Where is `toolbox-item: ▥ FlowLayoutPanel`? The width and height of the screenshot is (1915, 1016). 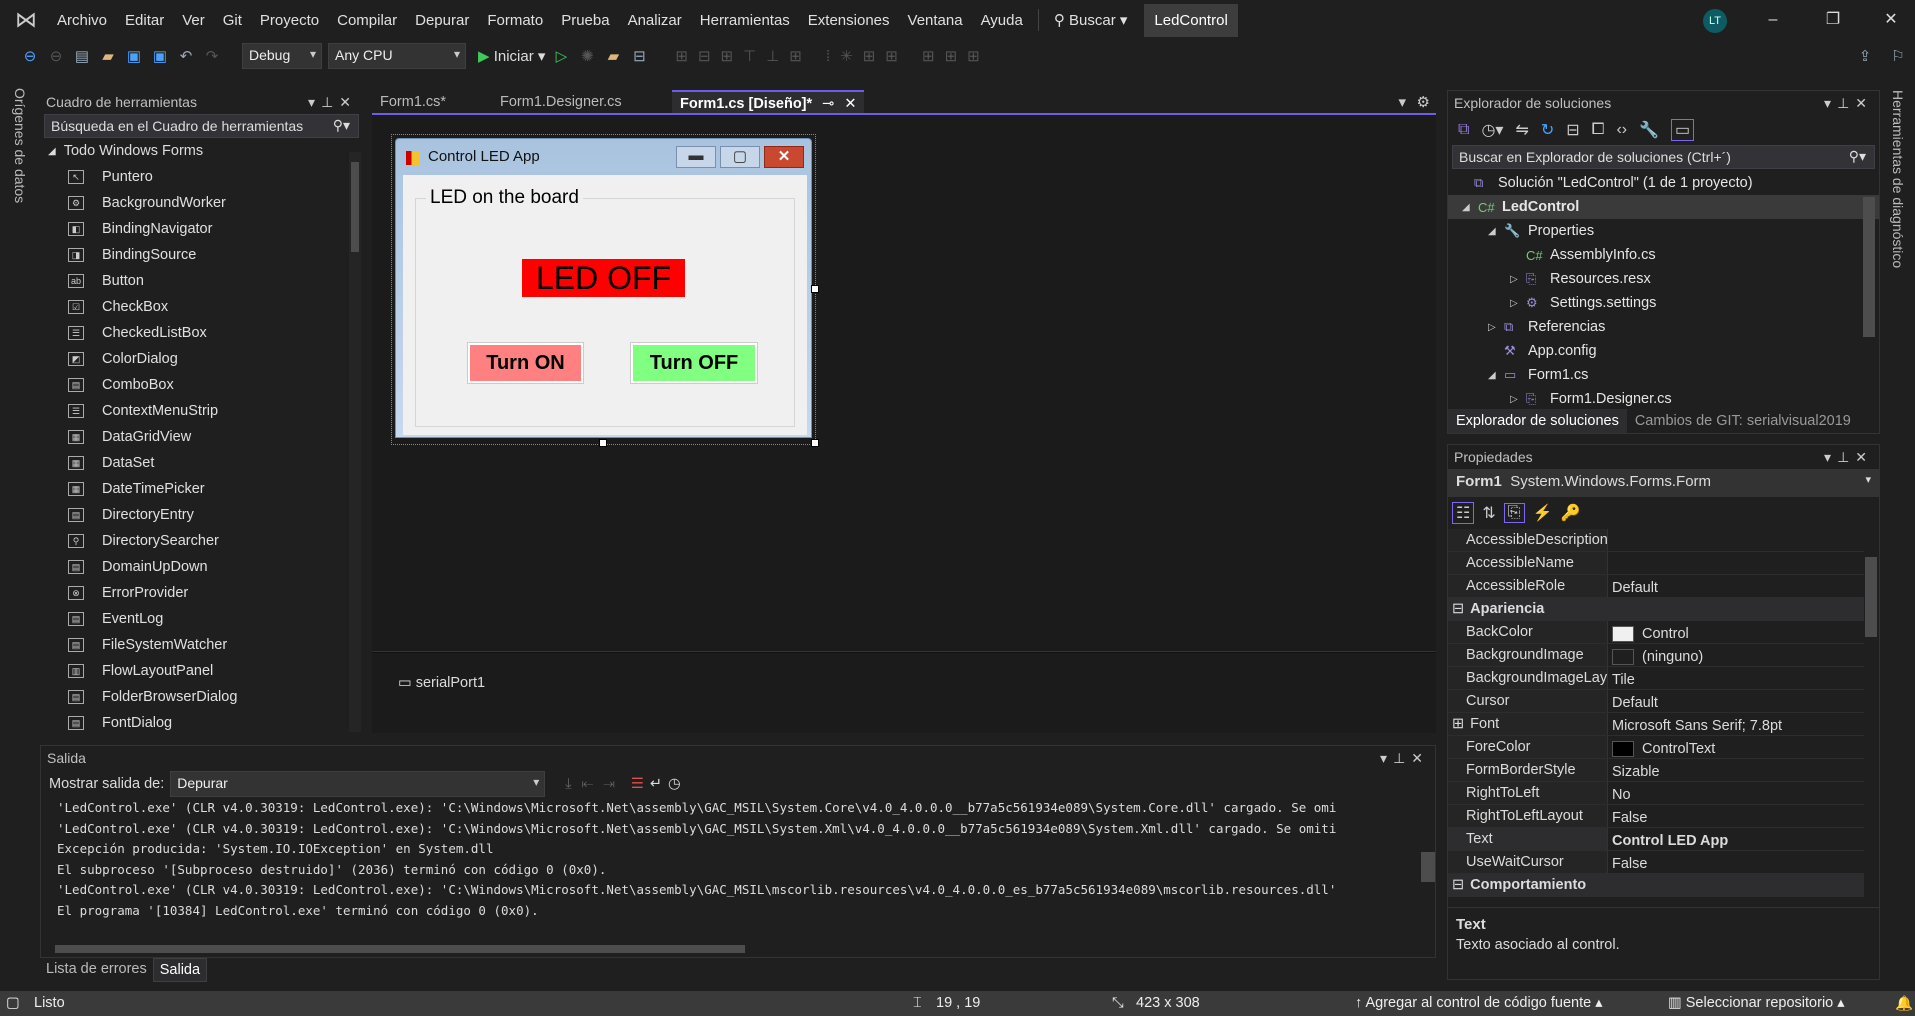
toolbox-item: ▥ FlowLayoutPanel is located at coordinates (201, 671).